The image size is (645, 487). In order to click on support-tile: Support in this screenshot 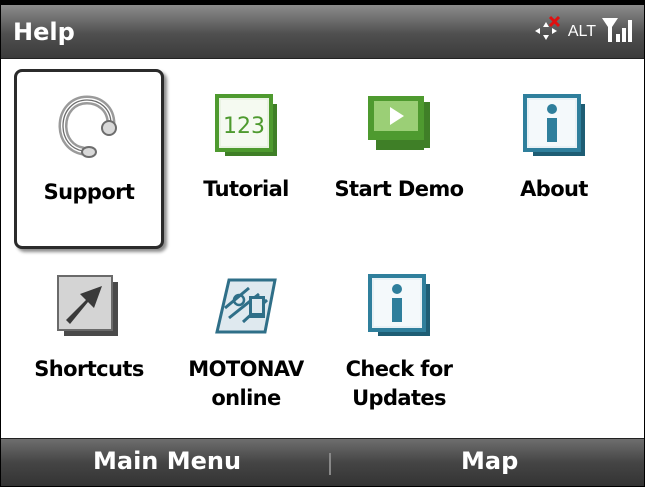, I will do `click(89, 159)`.